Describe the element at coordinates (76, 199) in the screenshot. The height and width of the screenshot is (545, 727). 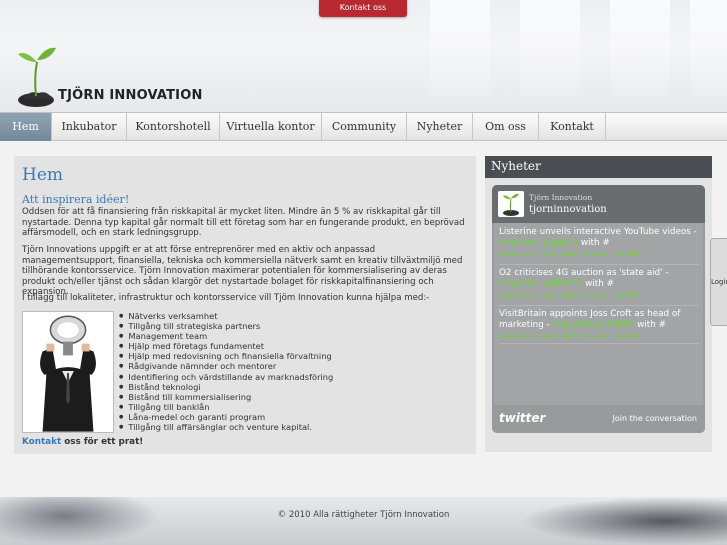
I see `page-subtitle: Att inspirera idéer!` at that location.